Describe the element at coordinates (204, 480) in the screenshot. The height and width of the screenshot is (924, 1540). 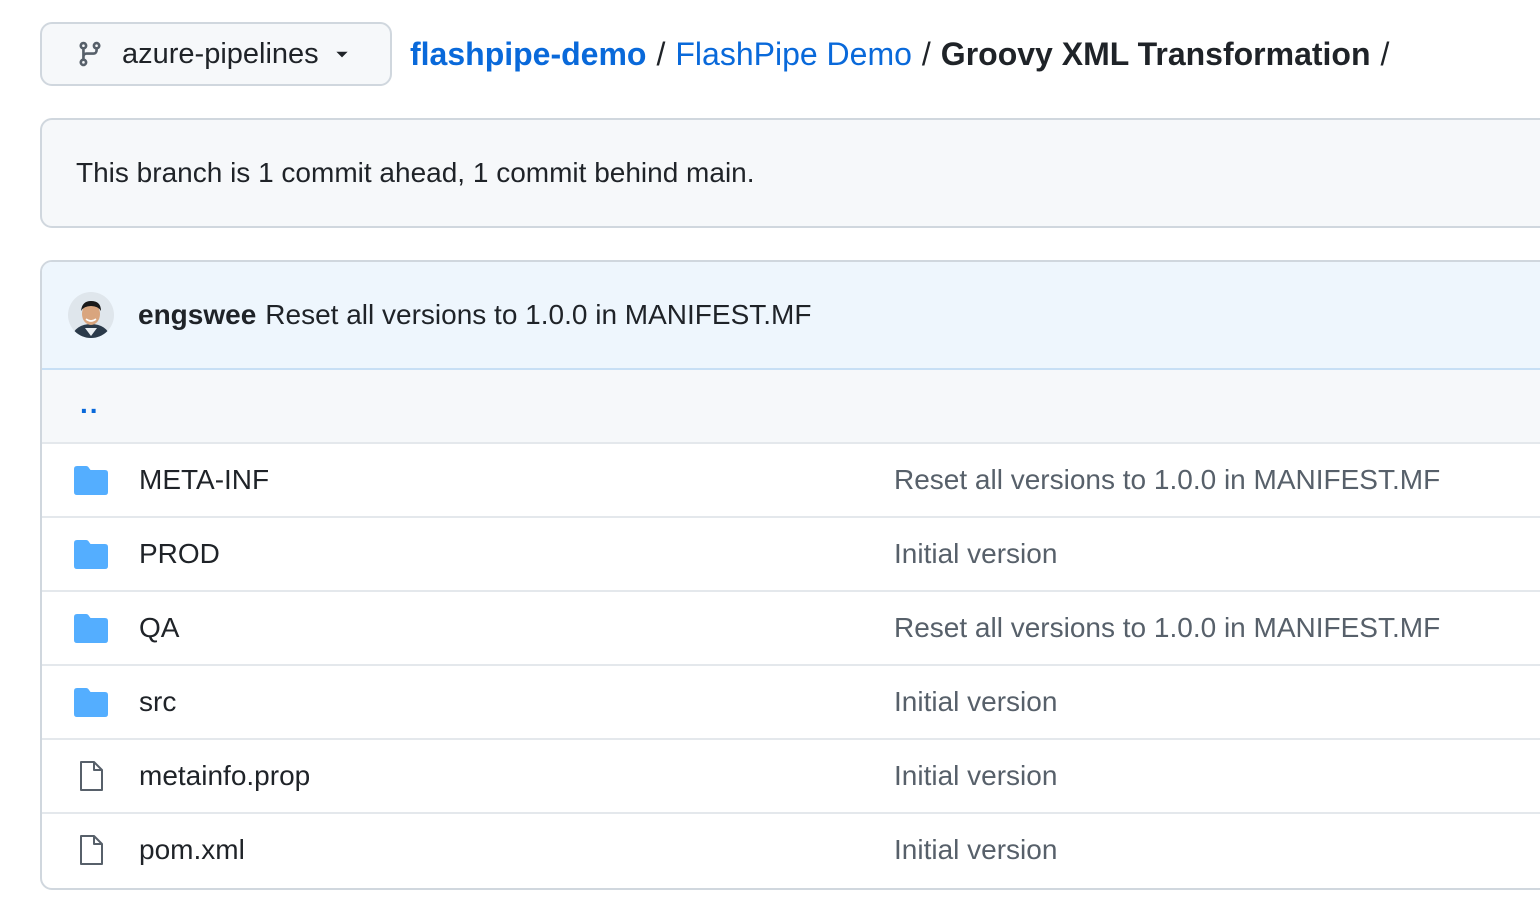
I see `folder-name-link: META-INF` at that location.